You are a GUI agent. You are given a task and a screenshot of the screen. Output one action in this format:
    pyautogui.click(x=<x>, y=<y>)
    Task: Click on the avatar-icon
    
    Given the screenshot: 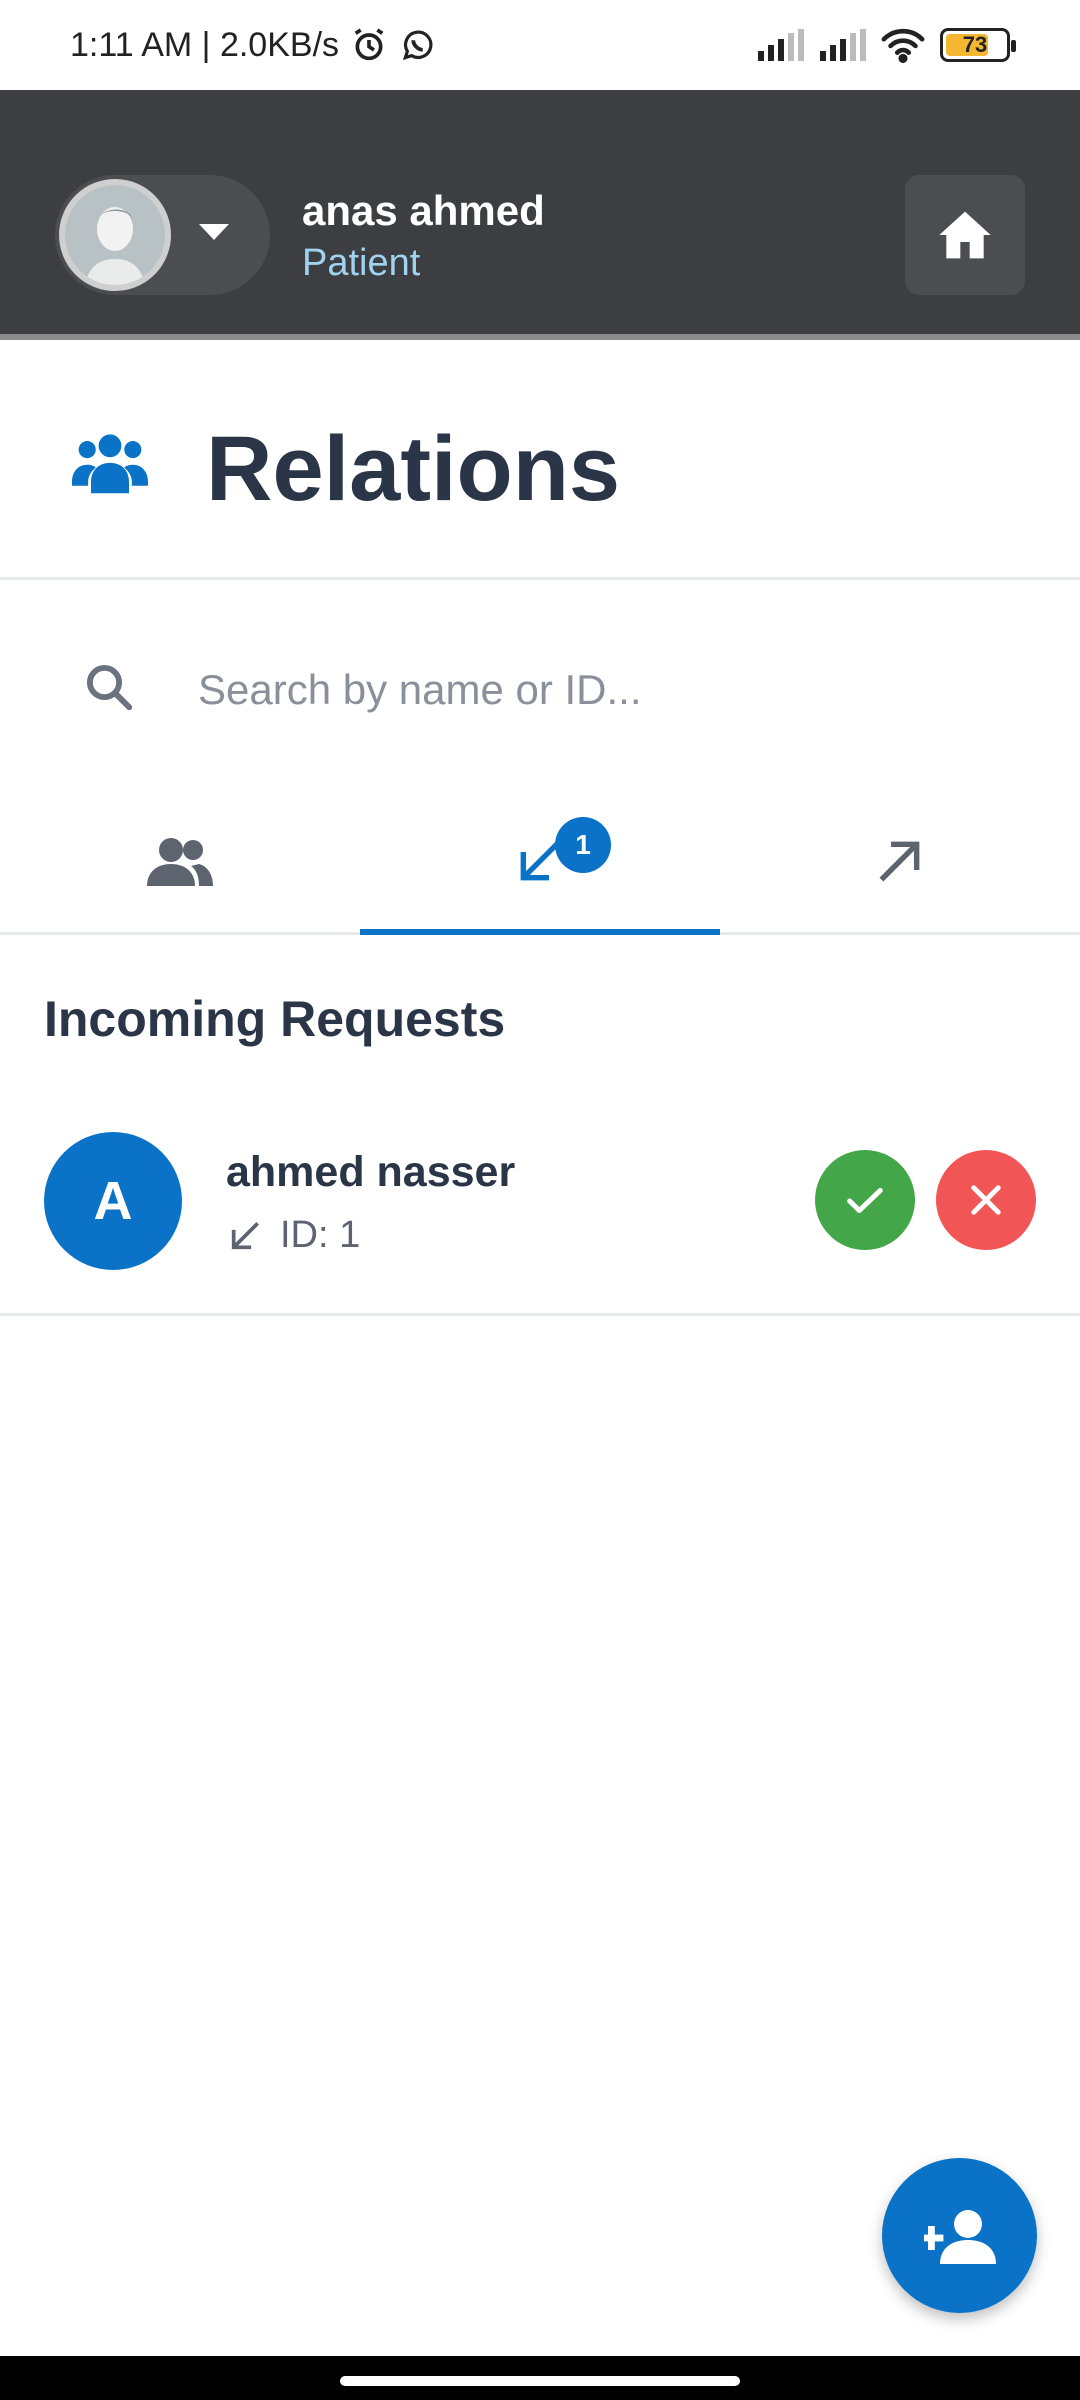 What is the action you would take?
    pyautogui.click(x=115, y=235)
    